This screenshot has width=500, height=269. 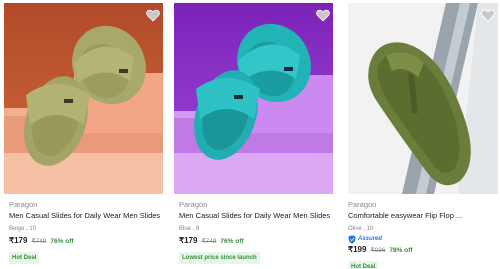 I want to click on product-variant: Blue , 8, so click(x=189, y=229).